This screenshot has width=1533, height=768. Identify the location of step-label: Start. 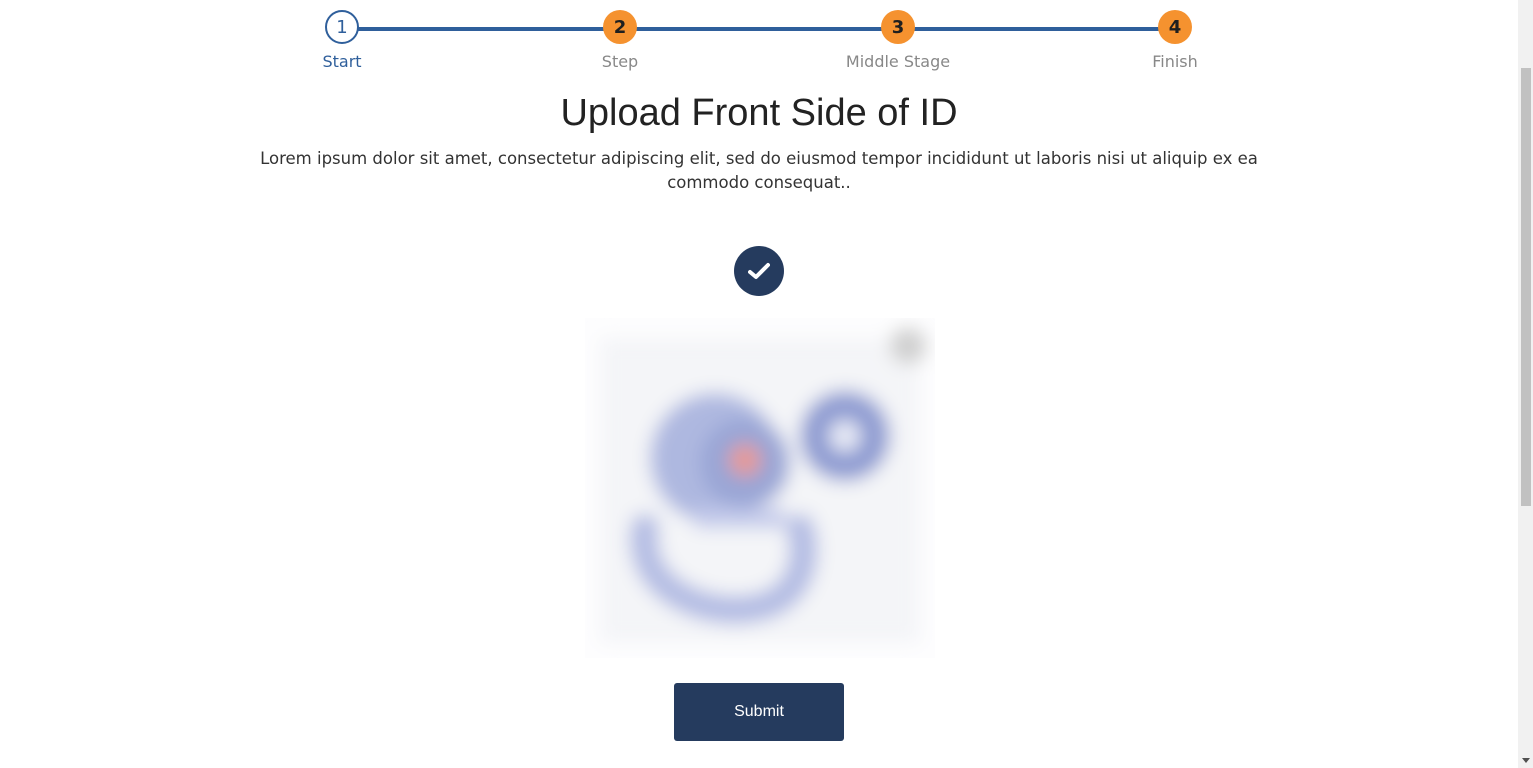
(342, 61).